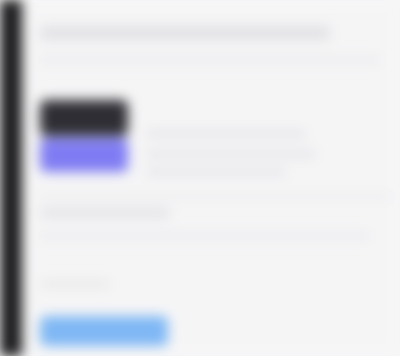 The height and width of the screenshot is (356, 400). What do you see at coordinates (11, 178) in the screenshot?
I see `left-sidebar` at bounding box center [11, 178].